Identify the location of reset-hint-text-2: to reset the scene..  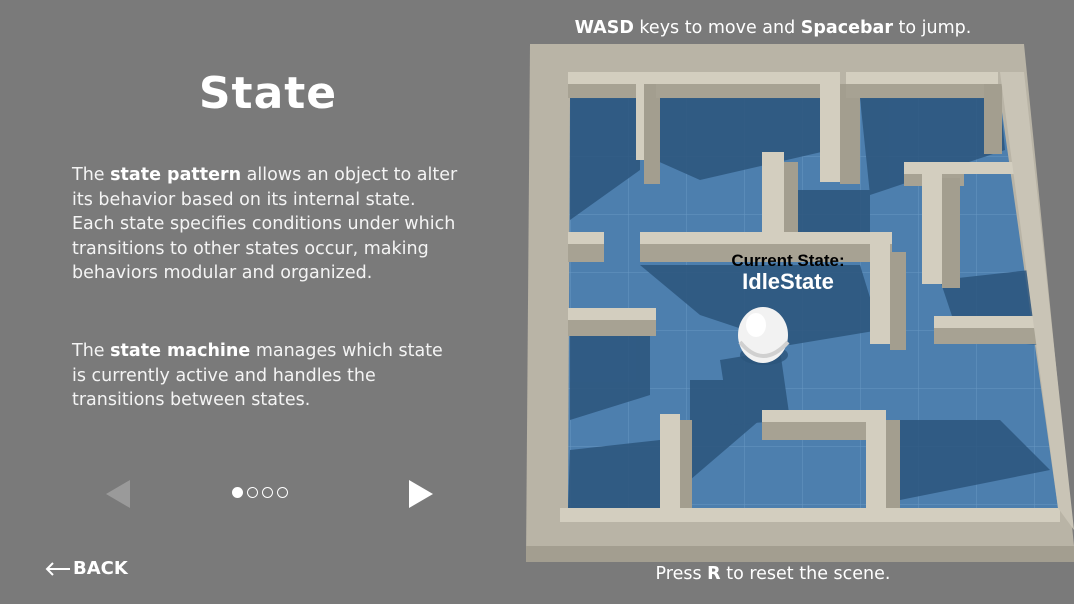
(805, 574).